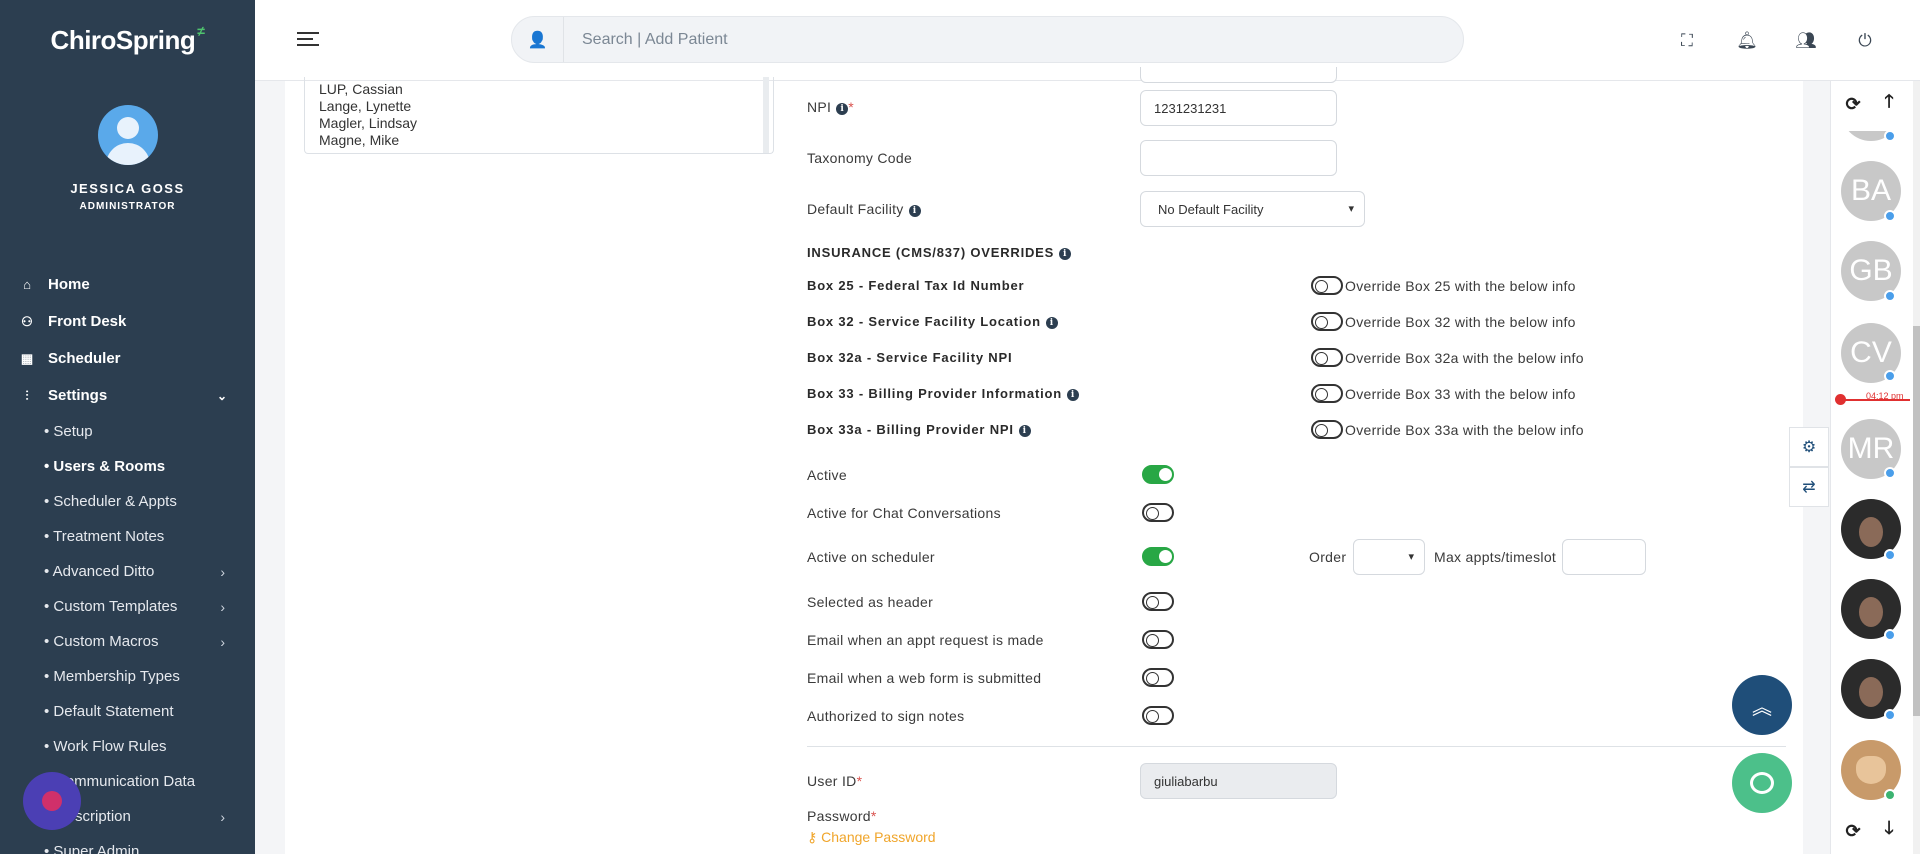  Describe the element at coordinates (221, 395) in the screenshot. I see `chevron-down-icon: ⌄` at that location.